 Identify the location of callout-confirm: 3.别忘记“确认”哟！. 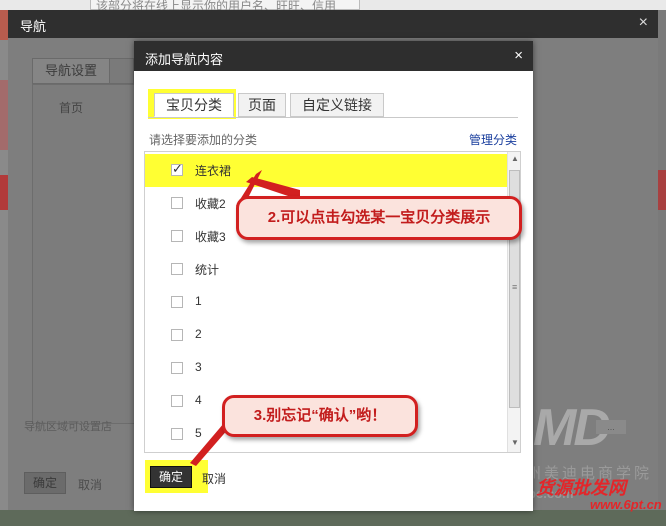
(320, 416).